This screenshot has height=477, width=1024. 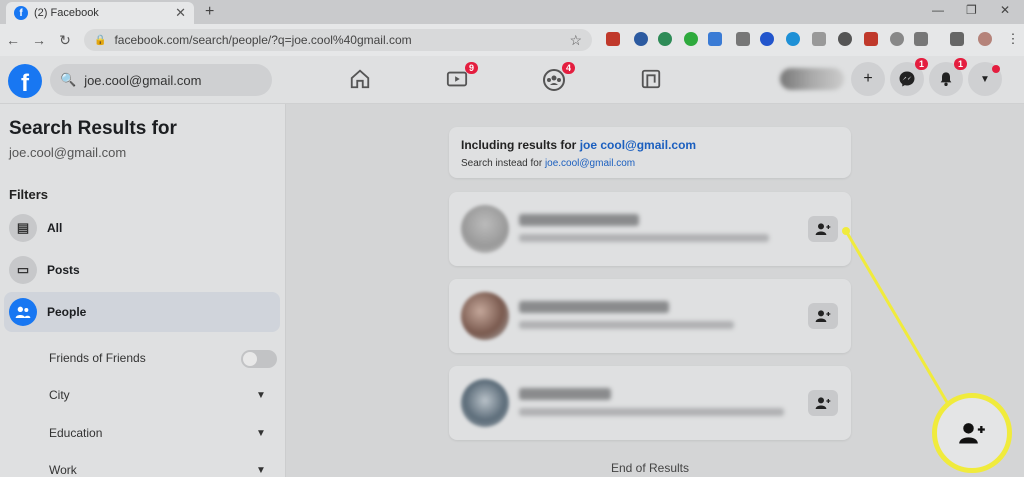 I want to click on add-friend-callout, so click(x=972, y=433).